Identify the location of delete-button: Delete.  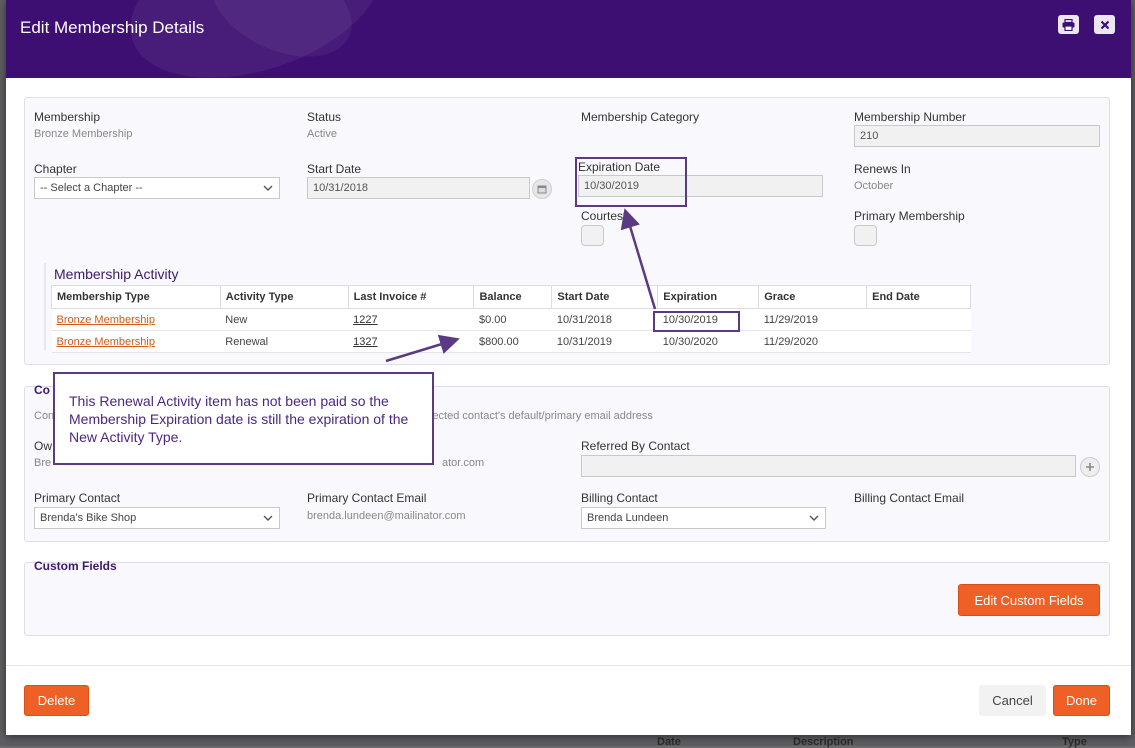
(56, 700).